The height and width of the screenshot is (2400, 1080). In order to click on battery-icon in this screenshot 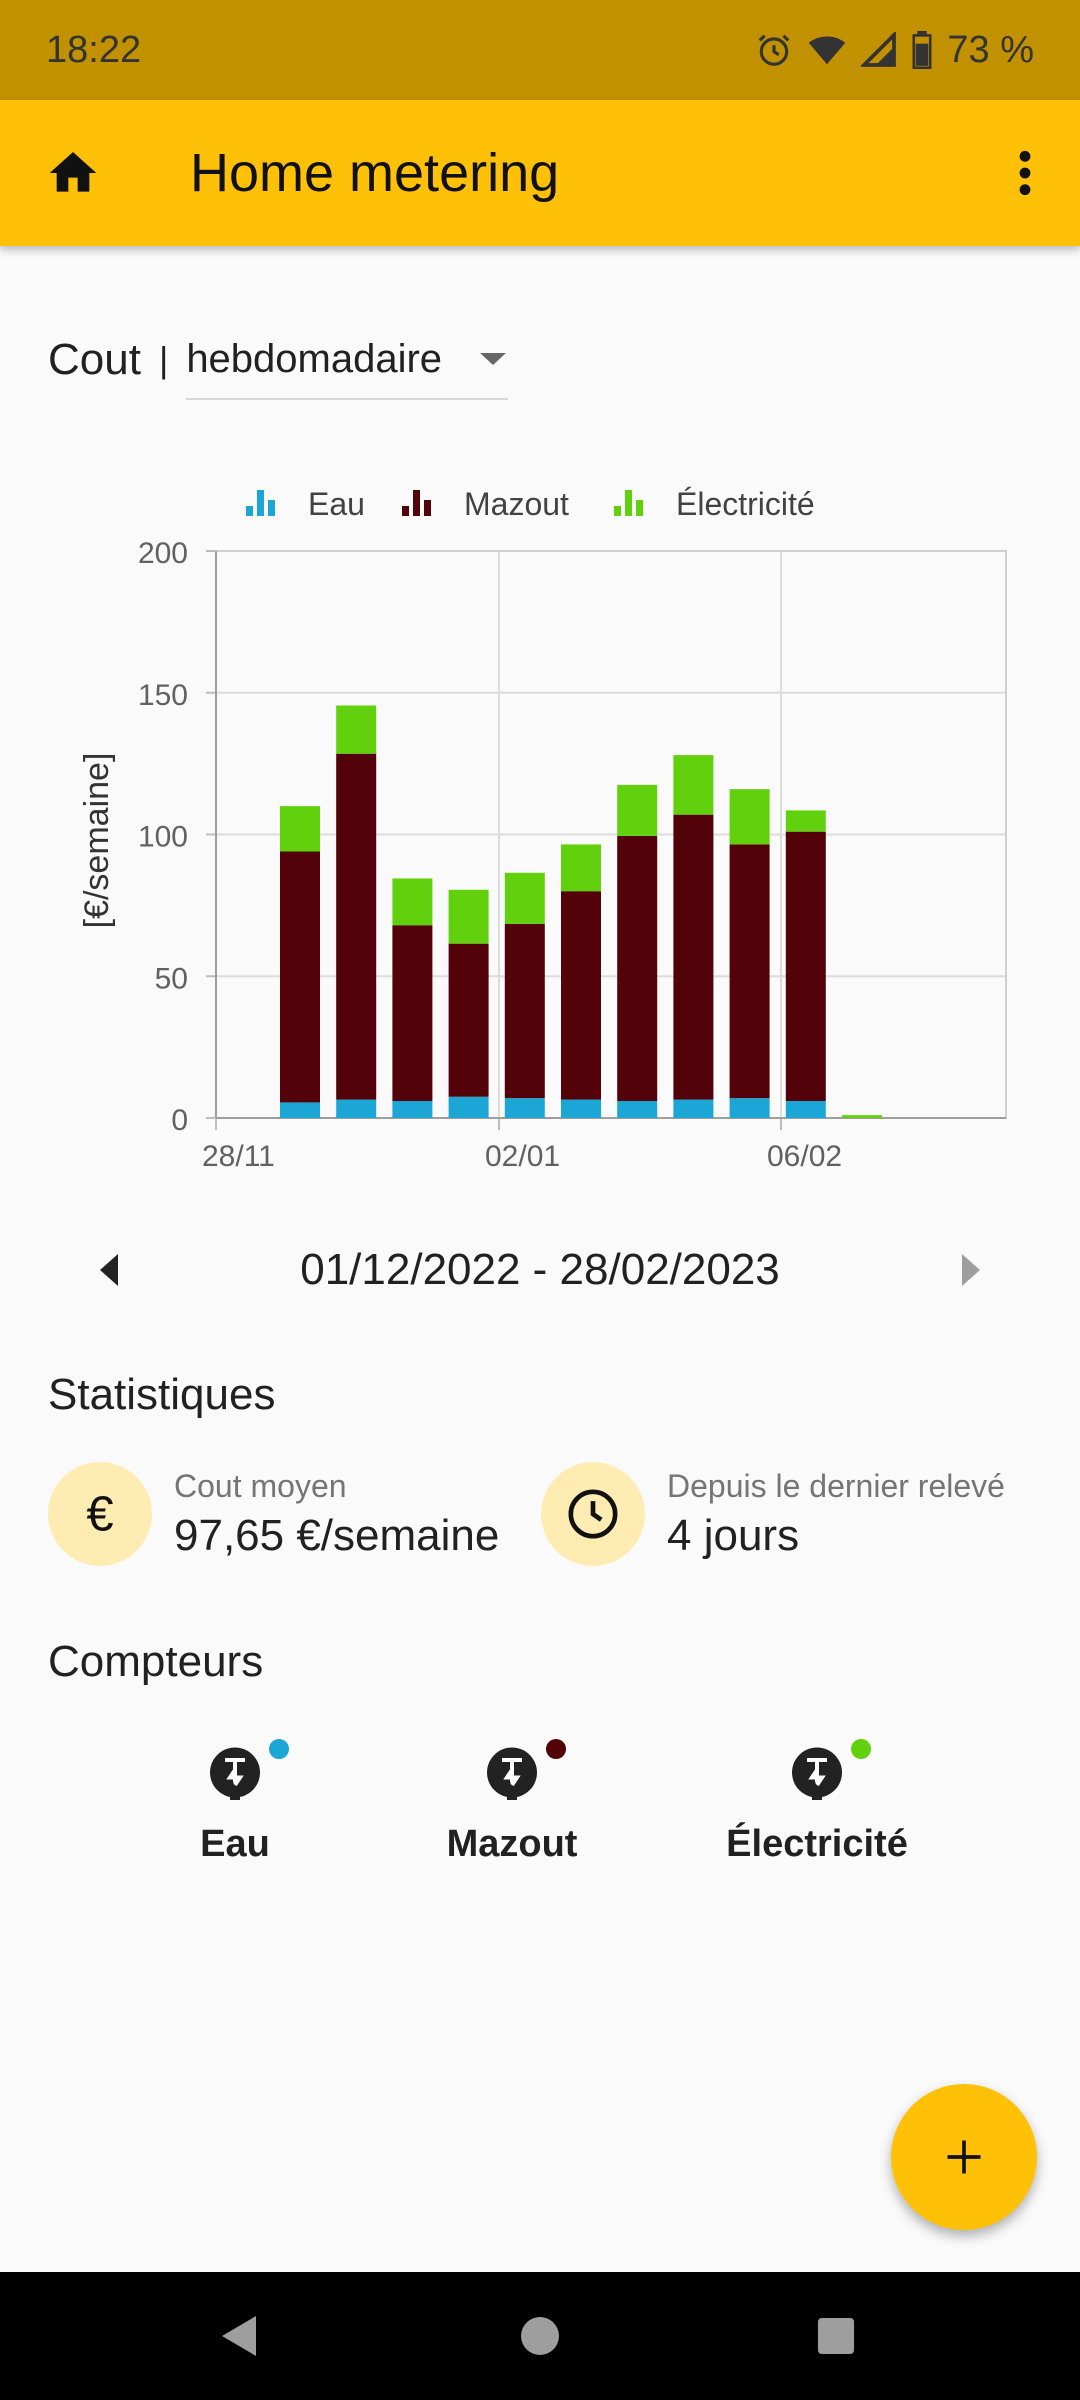, I will do `click(922, 50)`.